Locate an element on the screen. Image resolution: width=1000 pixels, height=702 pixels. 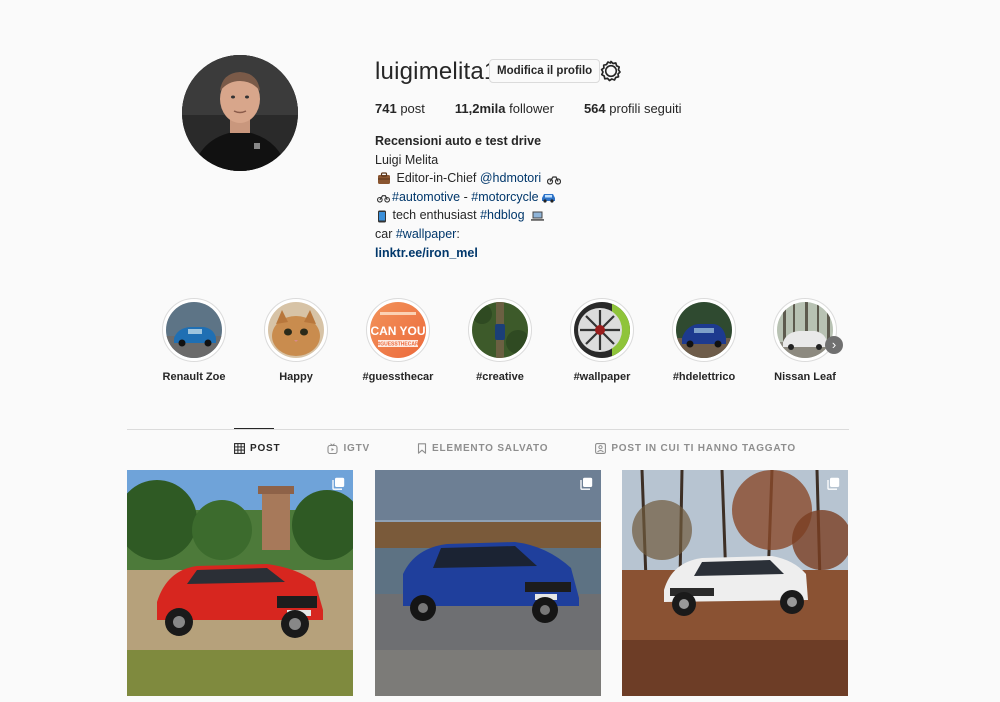
posts-count: 741 post is located at coordinates (400, 108).